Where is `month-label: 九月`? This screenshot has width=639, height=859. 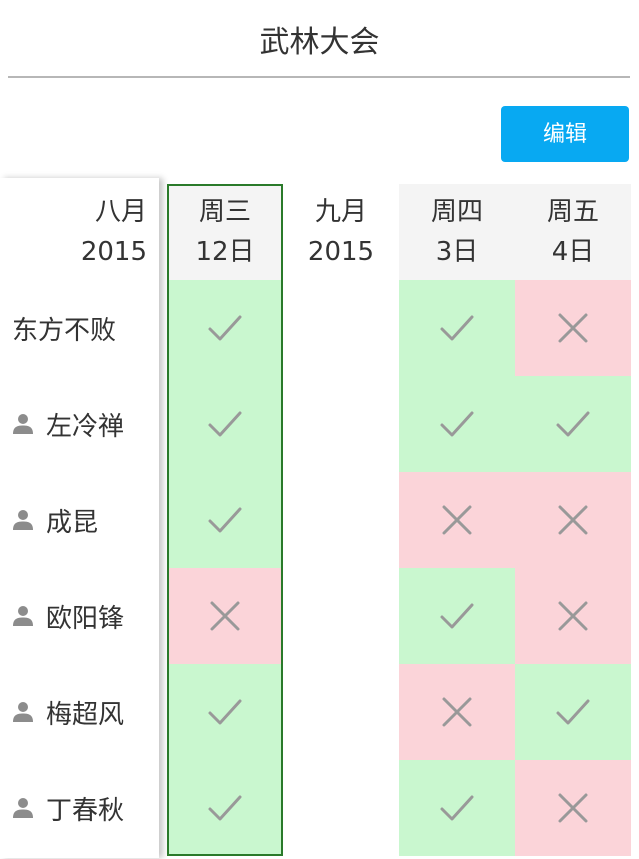 month-label: 九月 is located at coordinates (340, 212).